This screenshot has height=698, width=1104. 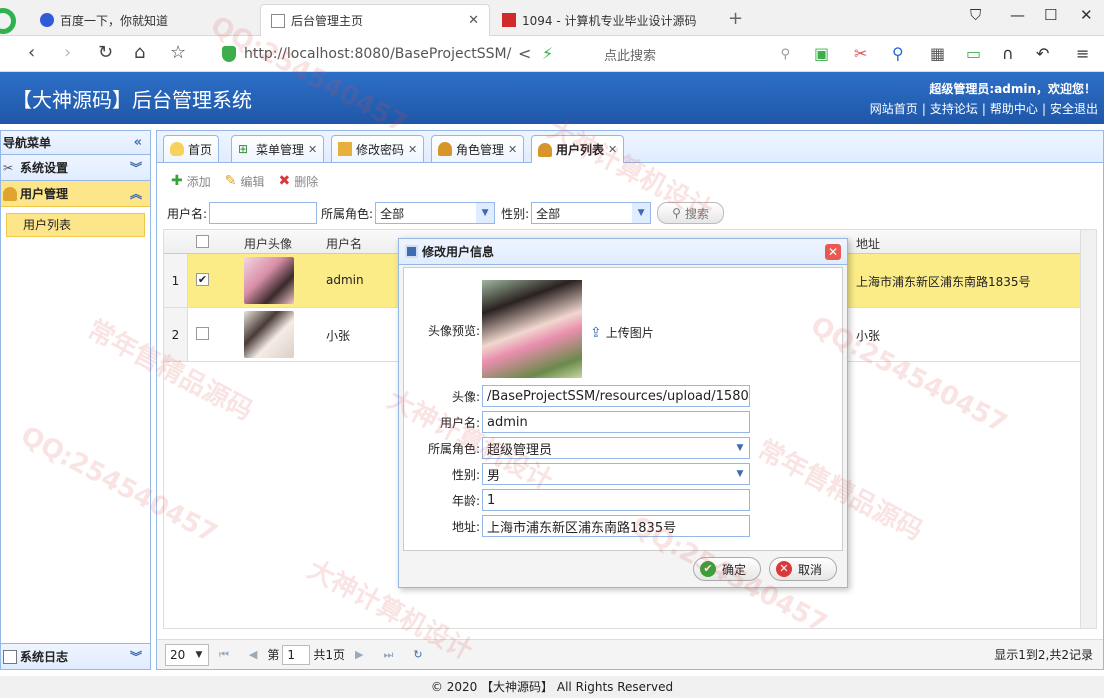 I want to click on tab-menu-manage: ⊞ 菜单管理 ✕, so click(x=278, y=148).